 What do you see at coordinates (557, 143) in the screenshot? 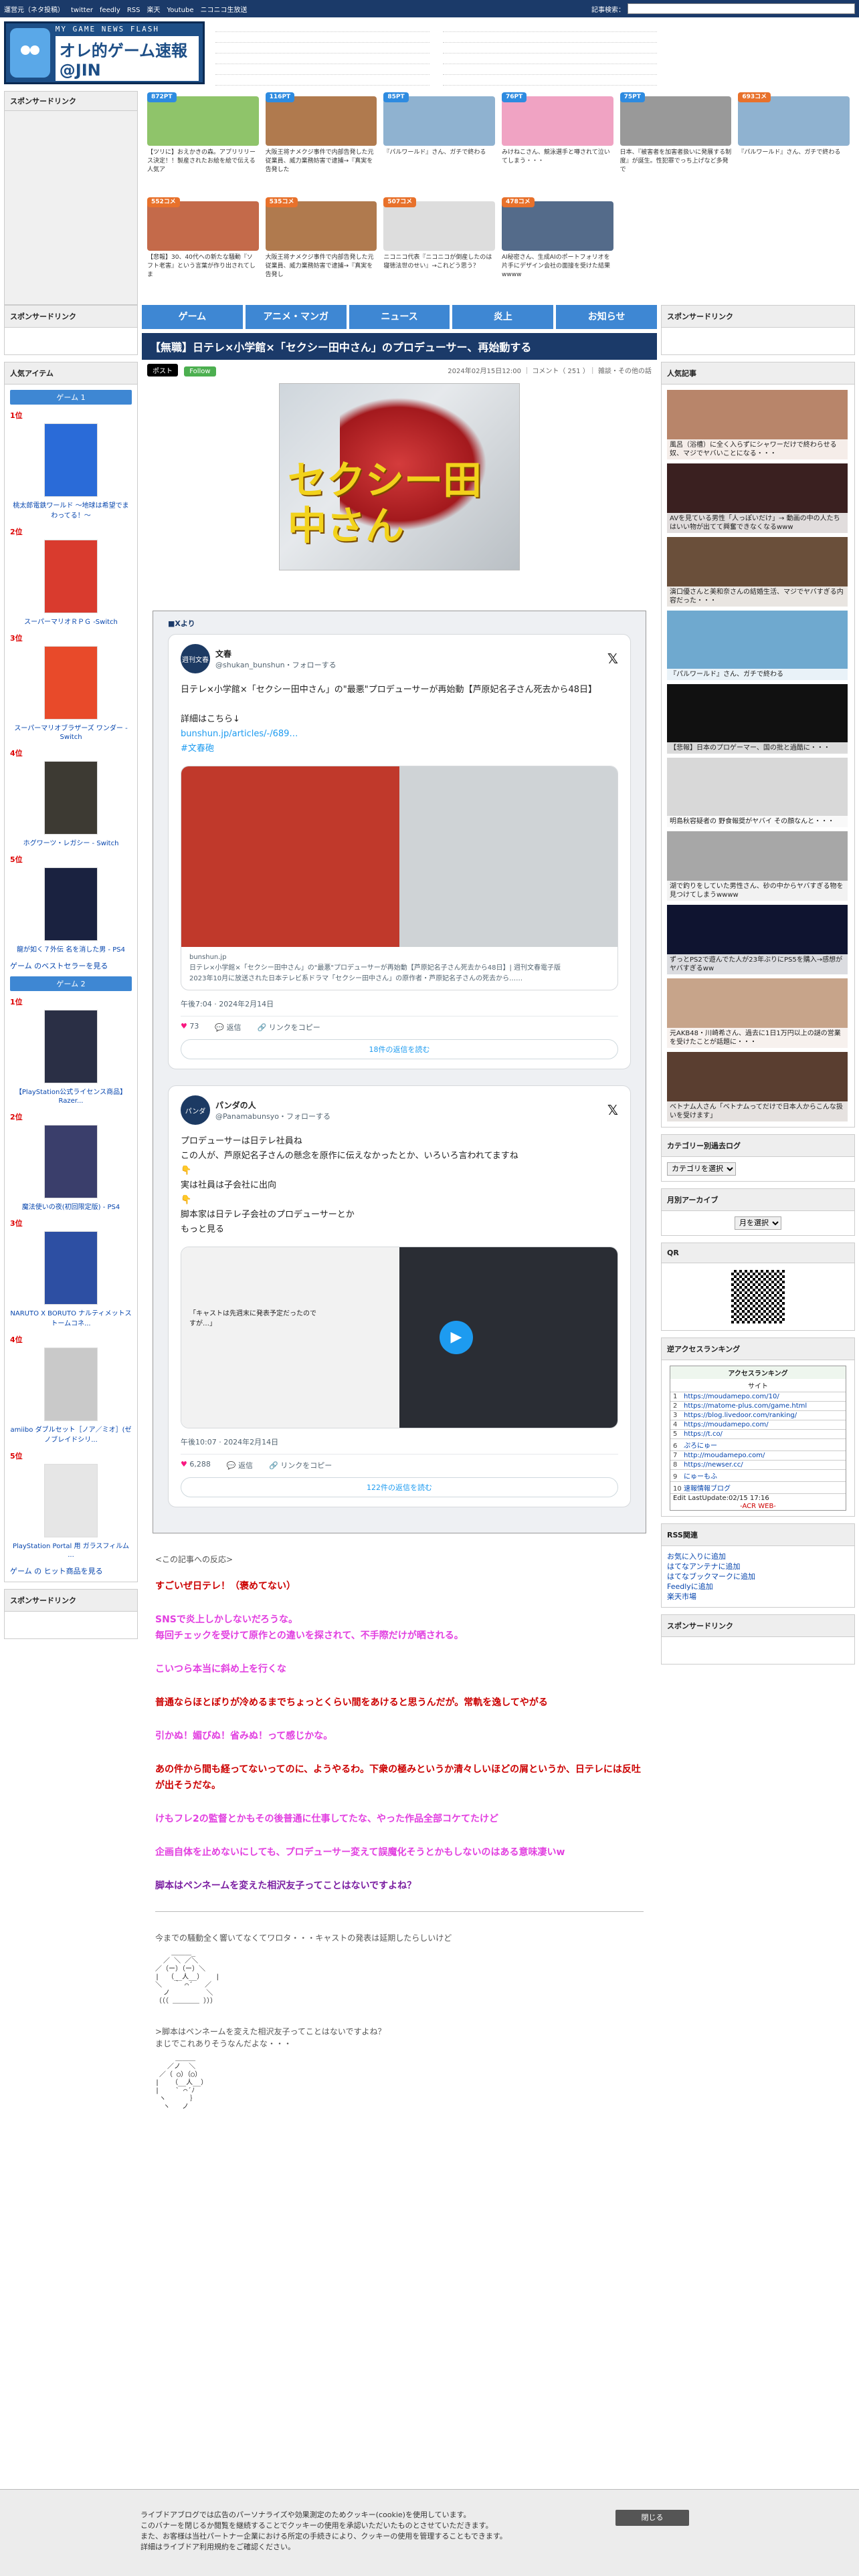
I see `ad-card: 76PT みけねこさん、競泳選手と噂されて泣いてしまう・・・` at bounding box center [557, 143].